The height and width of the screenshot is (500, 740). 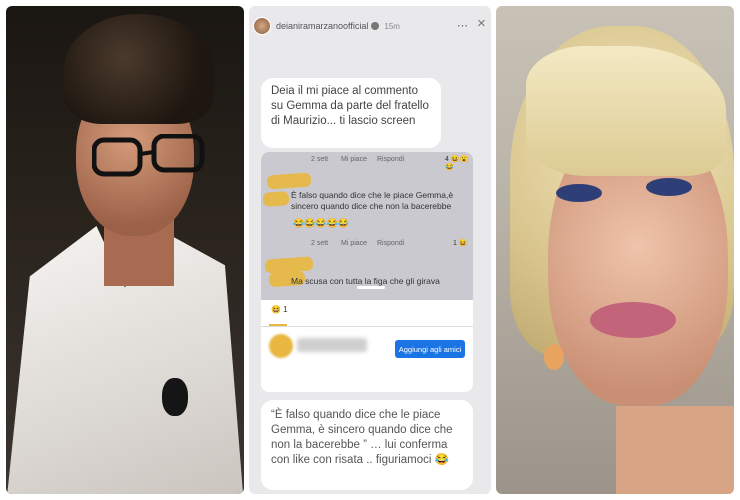 I want to click on lips, so click(x=633, y=320).